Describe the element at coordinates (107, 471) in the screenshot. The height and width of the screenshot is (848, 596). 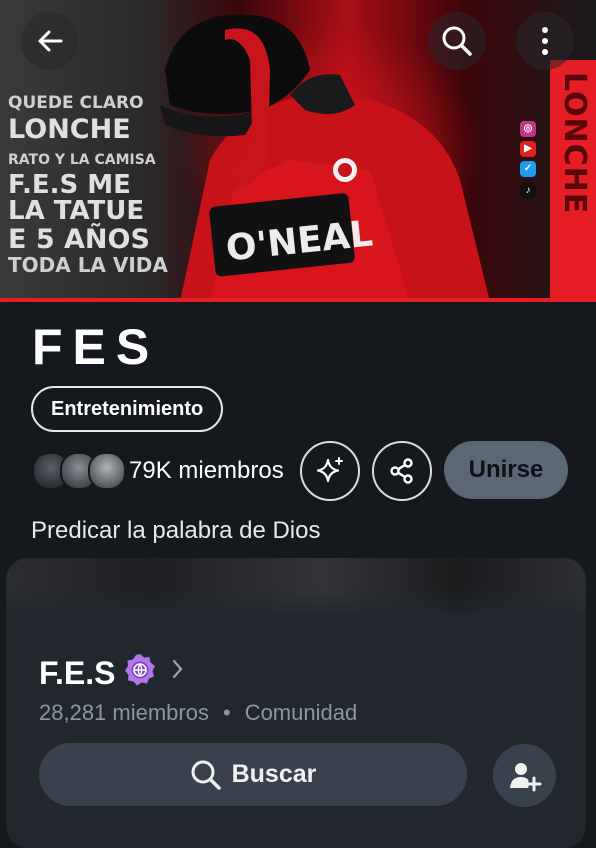
I see `avatar` at that location.